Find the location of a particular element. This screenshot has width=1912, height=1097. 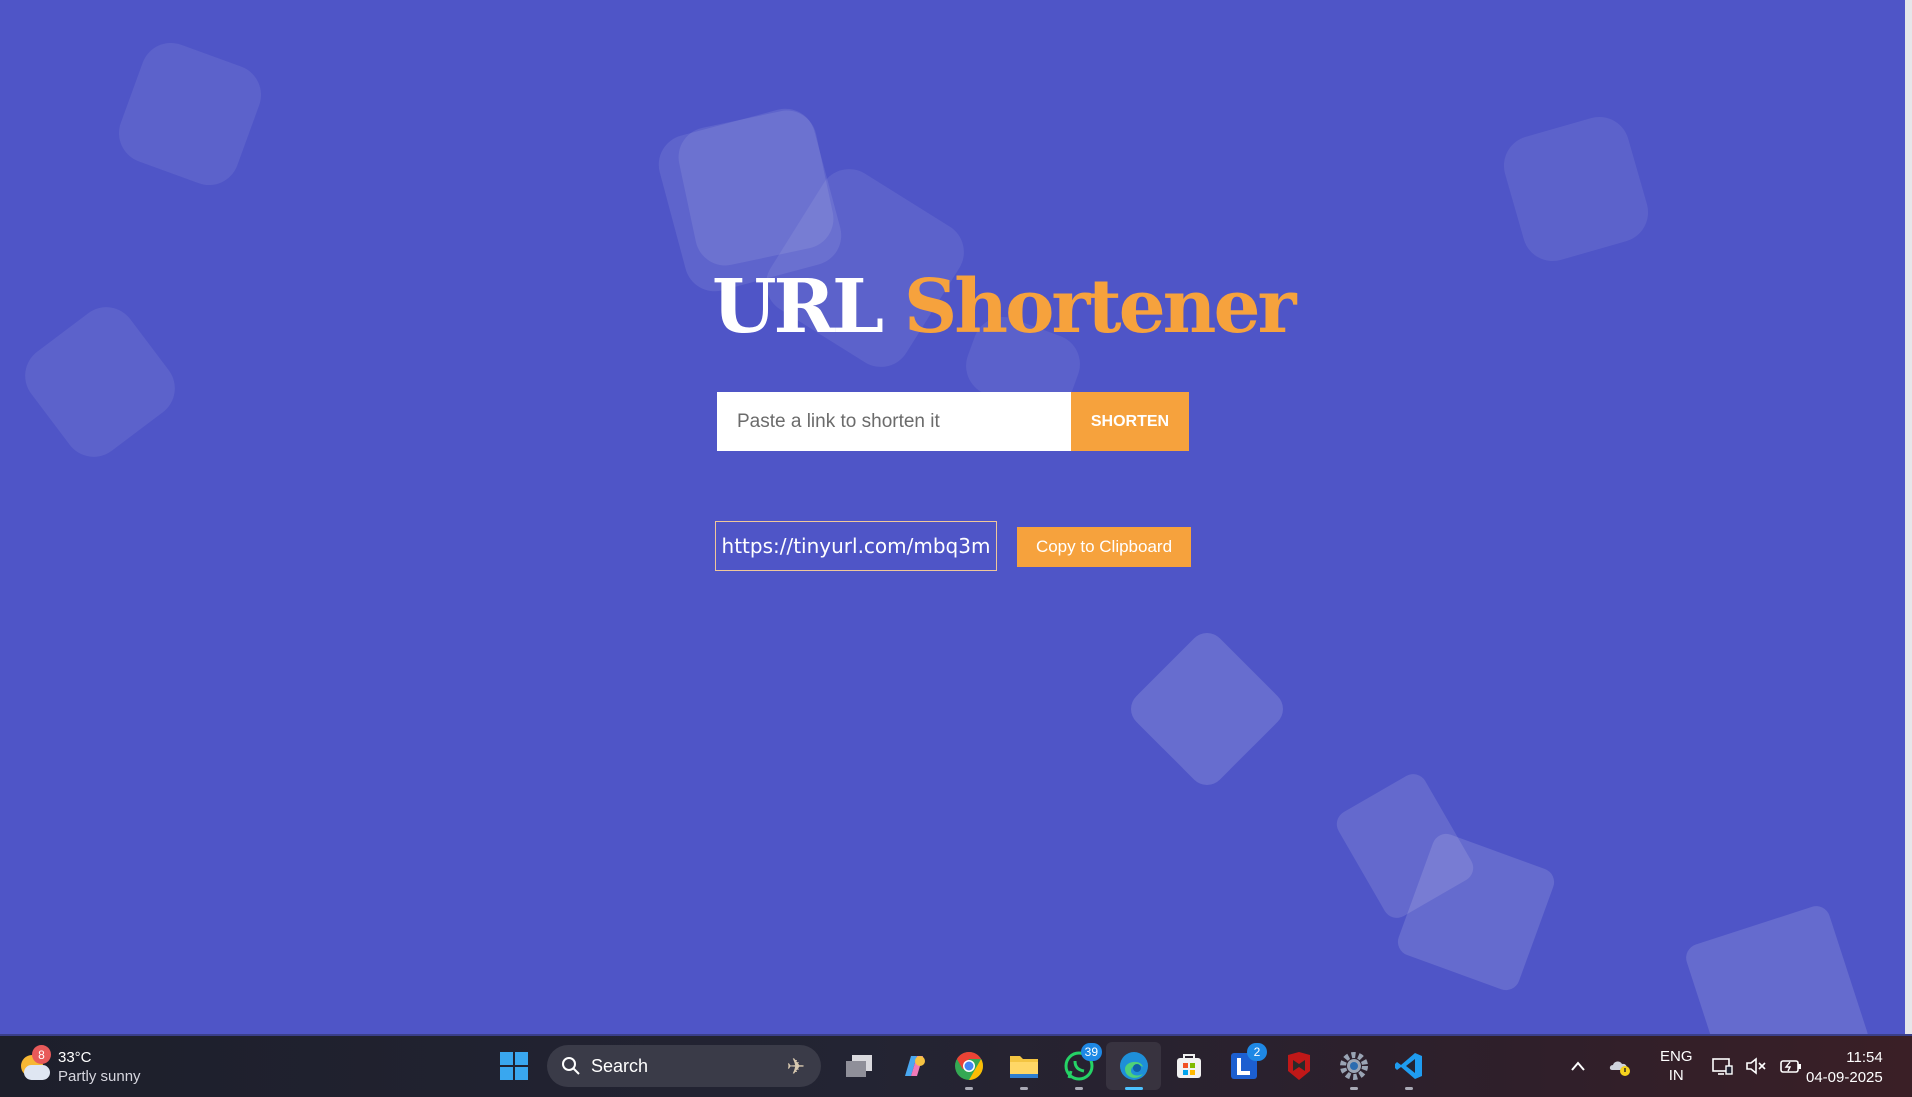

page-title: URL Shortener is located at coordinates (1004, 307).